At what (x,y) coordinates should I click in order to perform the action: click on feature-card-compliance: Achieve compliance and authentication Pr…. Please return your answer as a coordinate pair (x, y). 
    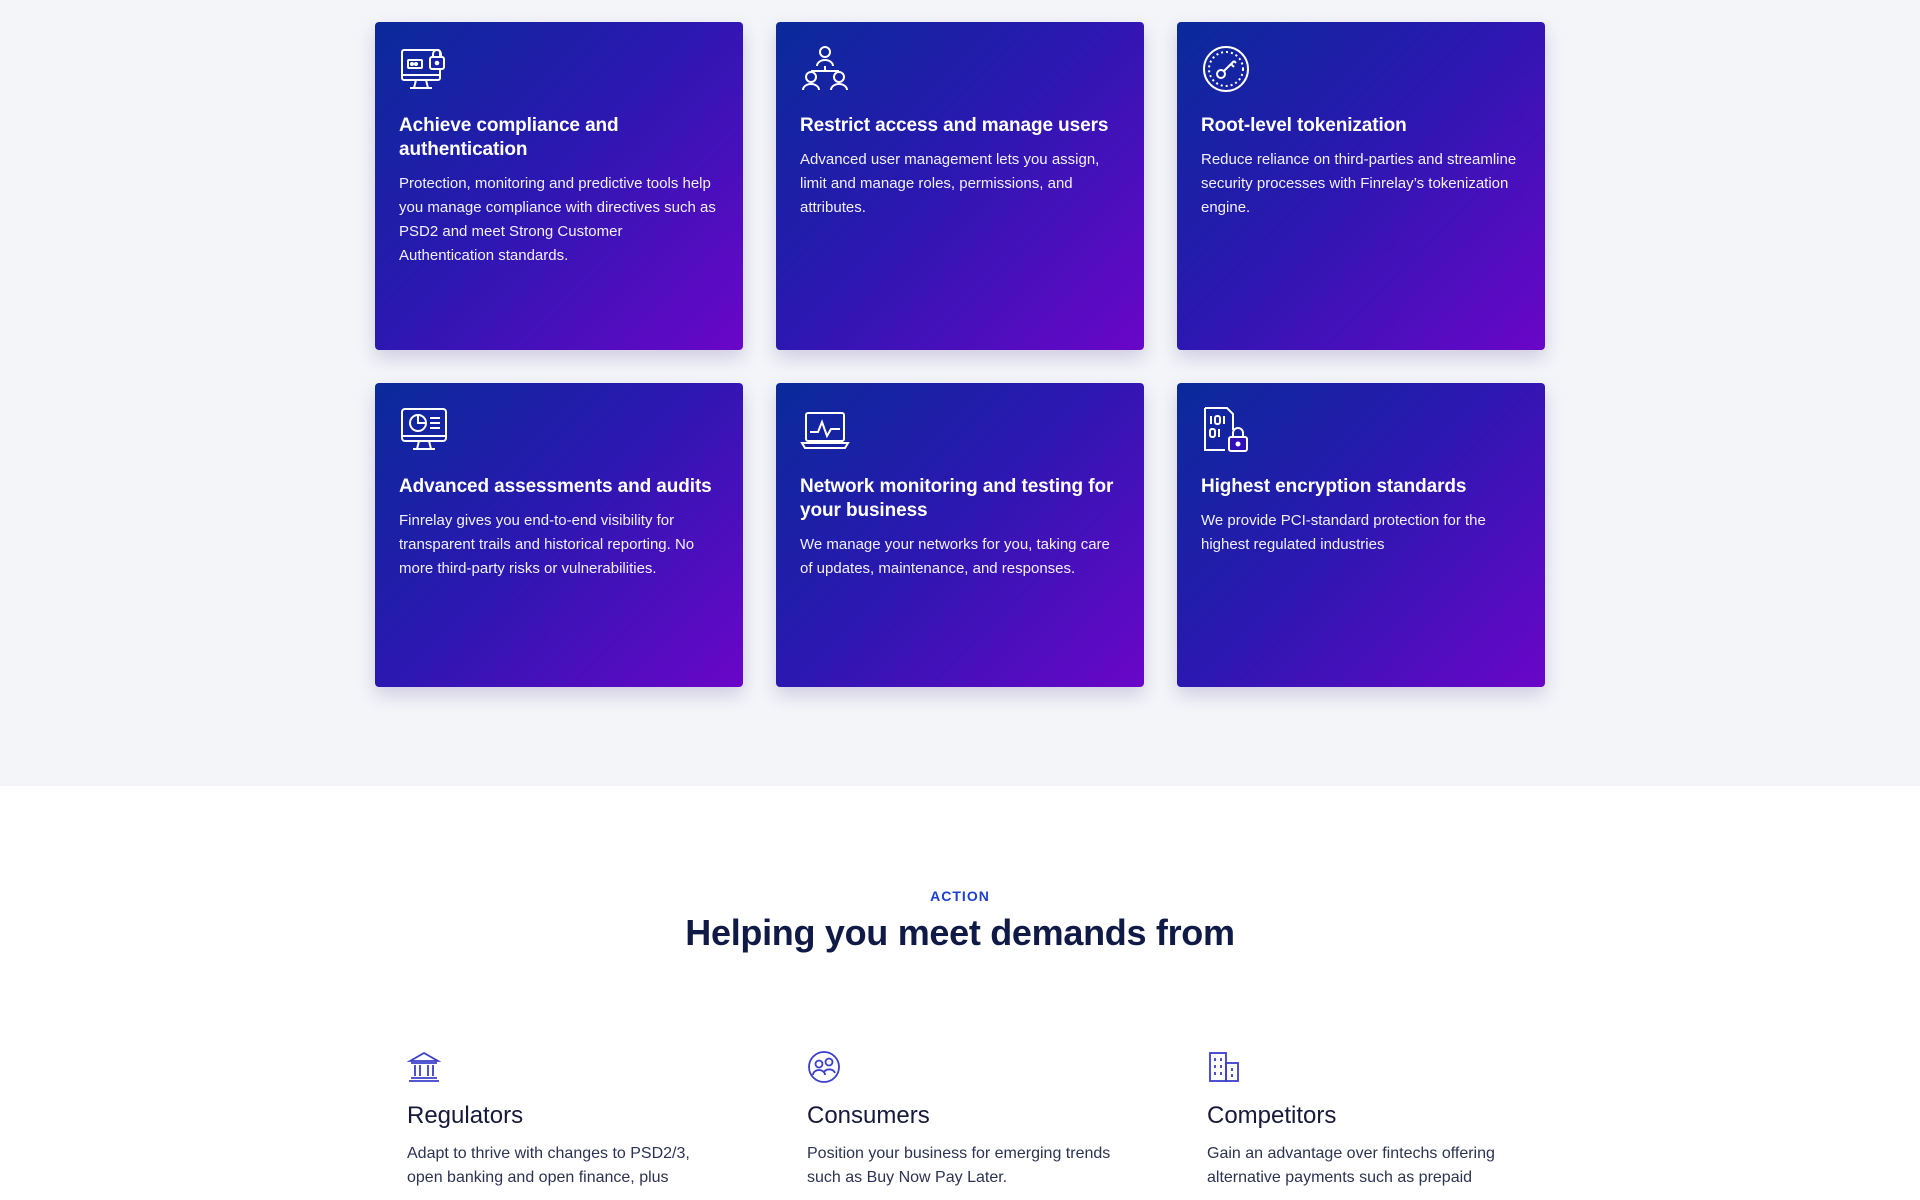
    Looking at the image, I should click on (559, 186).